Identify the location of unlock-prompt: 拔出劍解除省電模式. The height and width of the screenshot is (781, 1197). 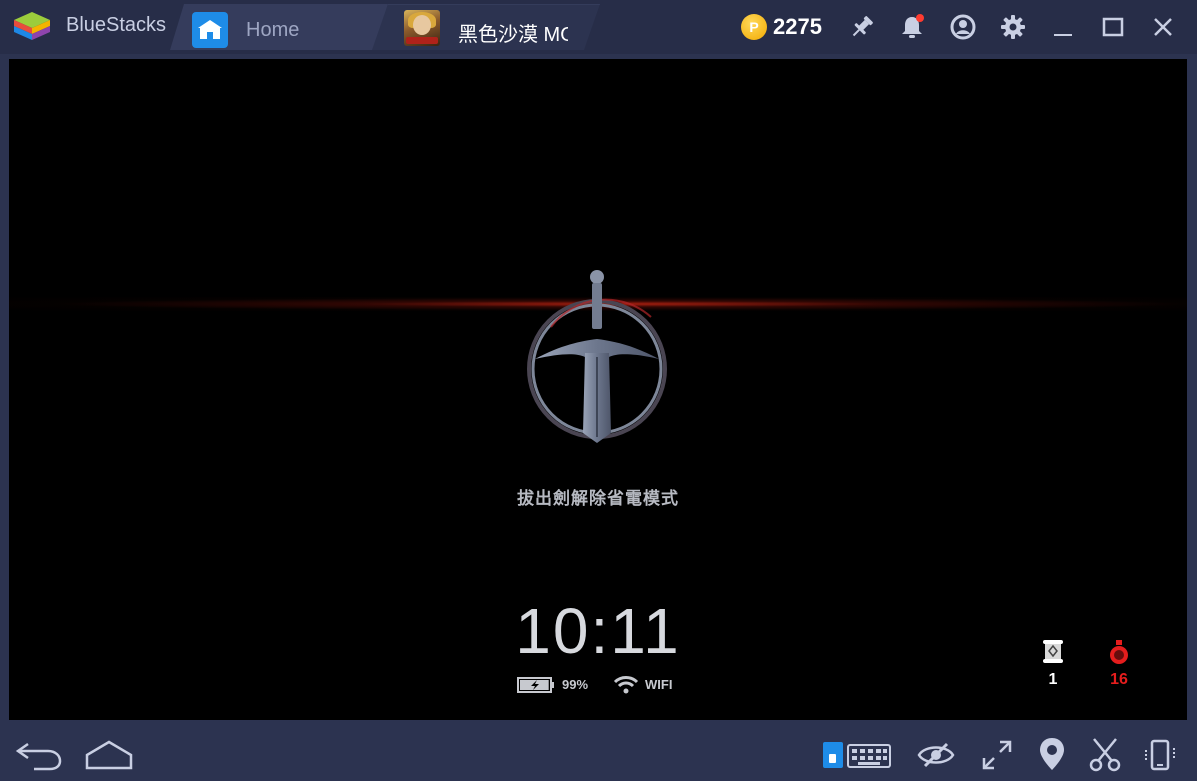
(598, 498).